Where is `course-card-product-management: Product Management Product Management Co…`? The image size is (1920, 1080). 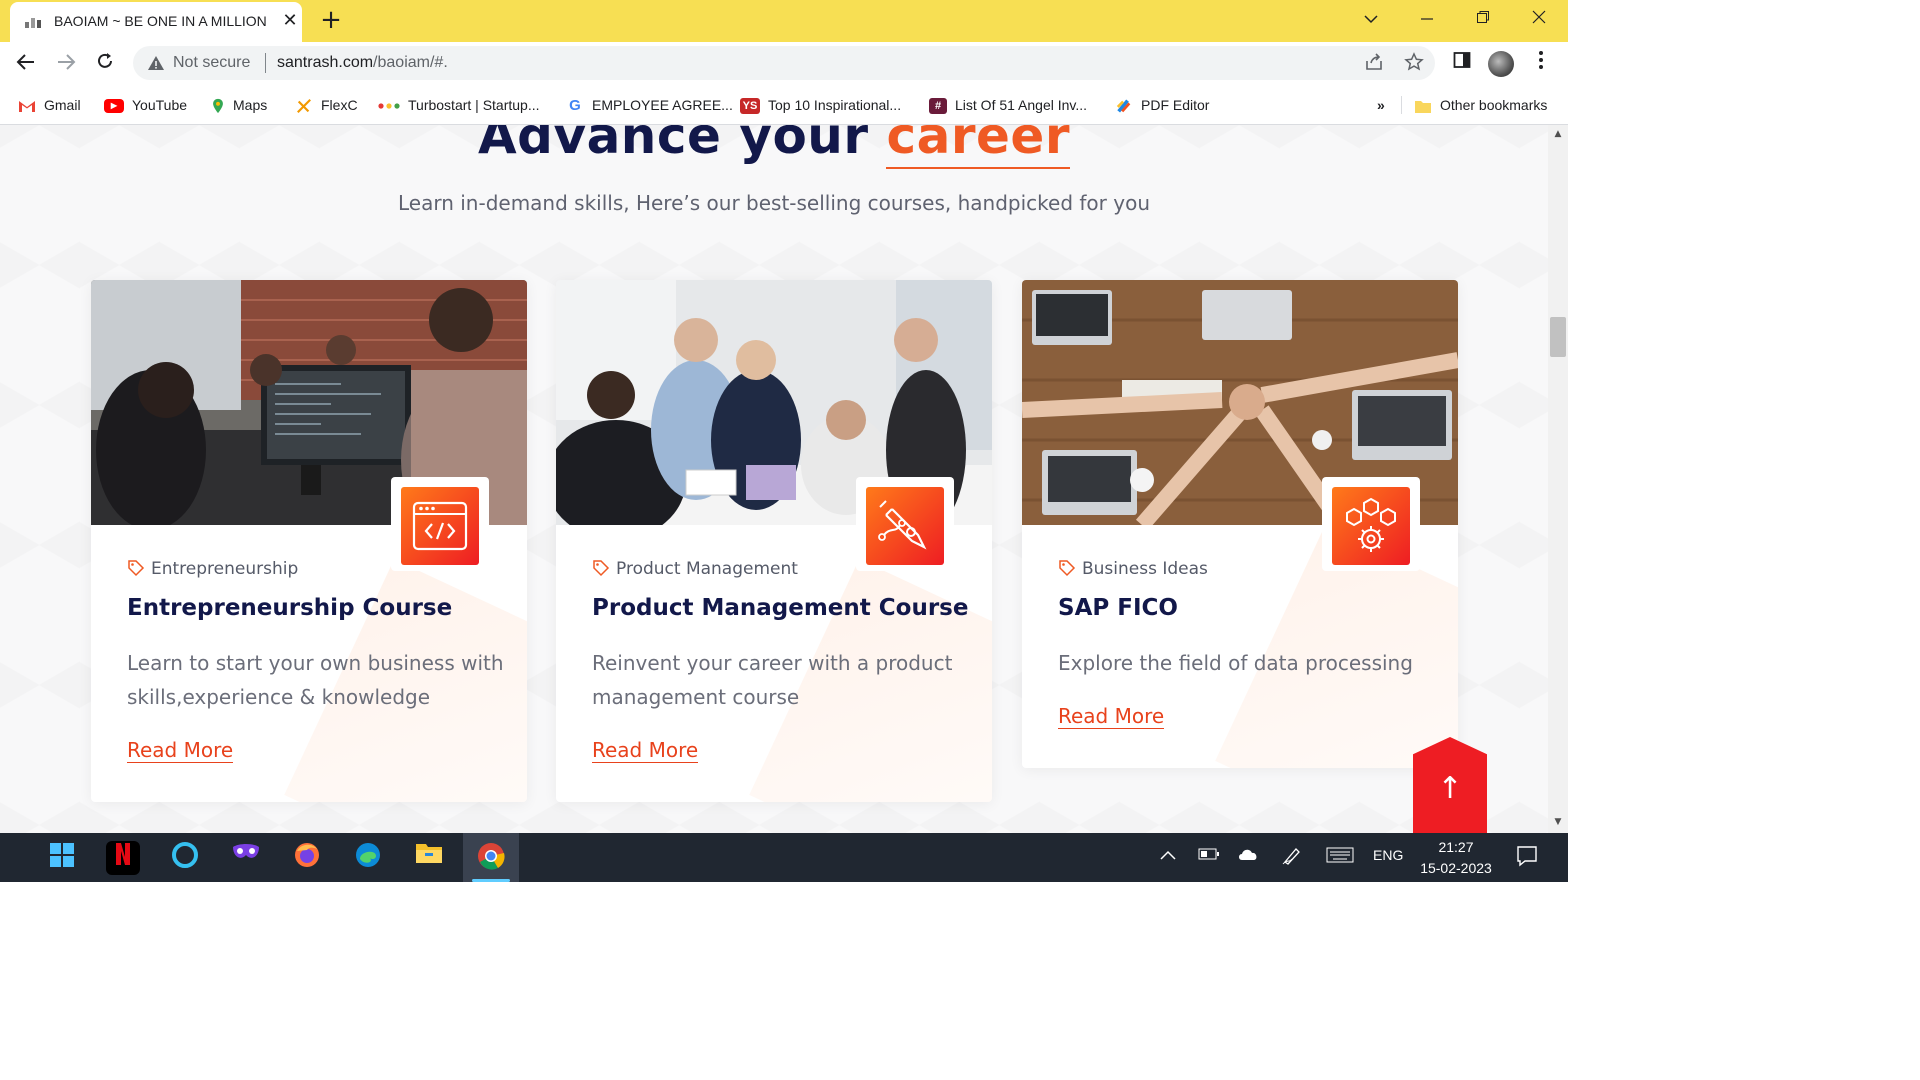 course-card-product-management: Product Management Product Management Co… is located at coordinates (774, 541).